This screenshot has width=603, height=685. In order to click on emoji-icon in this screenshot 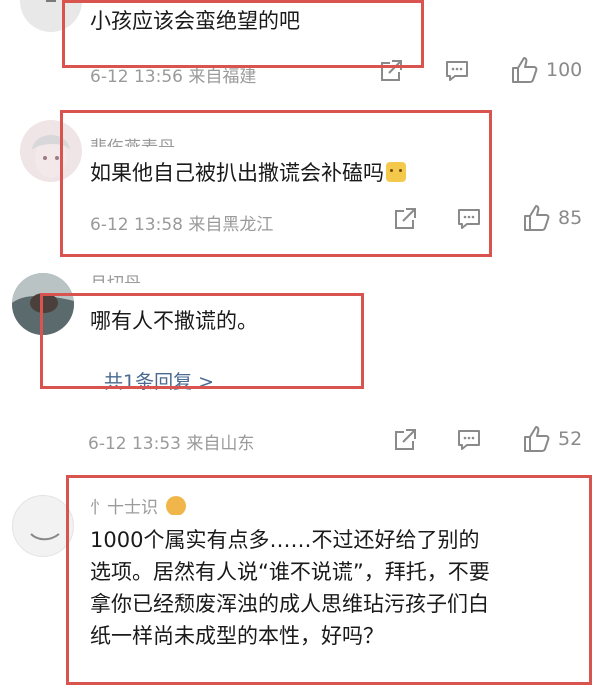, I will do `click(396, 172)`.